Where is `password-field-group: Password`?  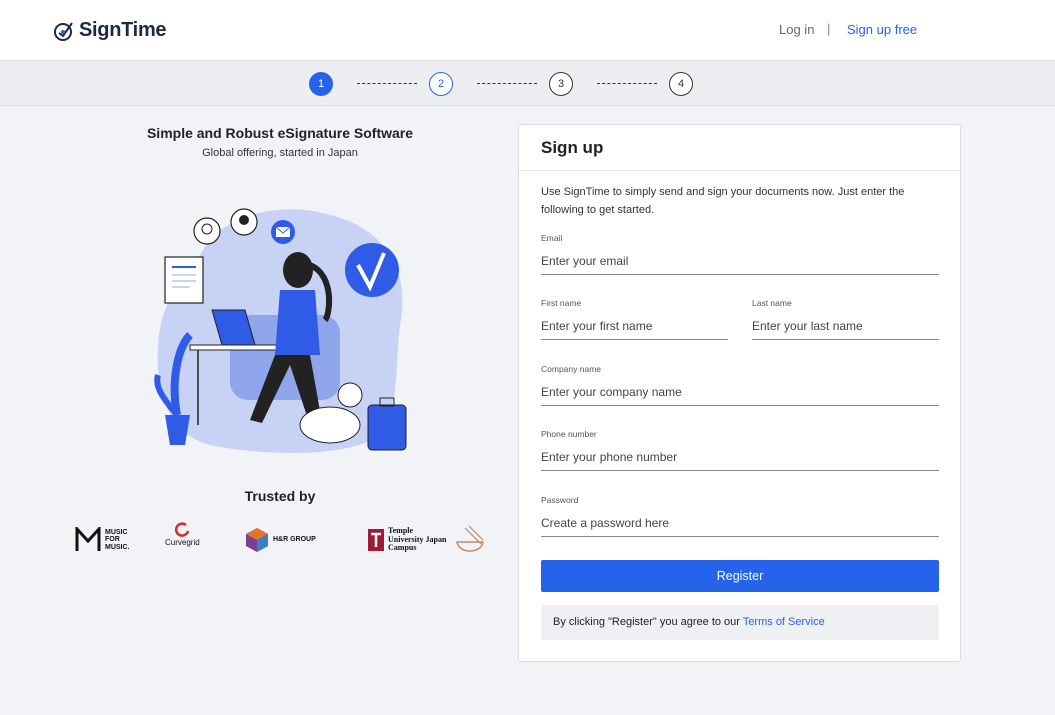 password-field-group: Password is located at coordinates (740, 516).